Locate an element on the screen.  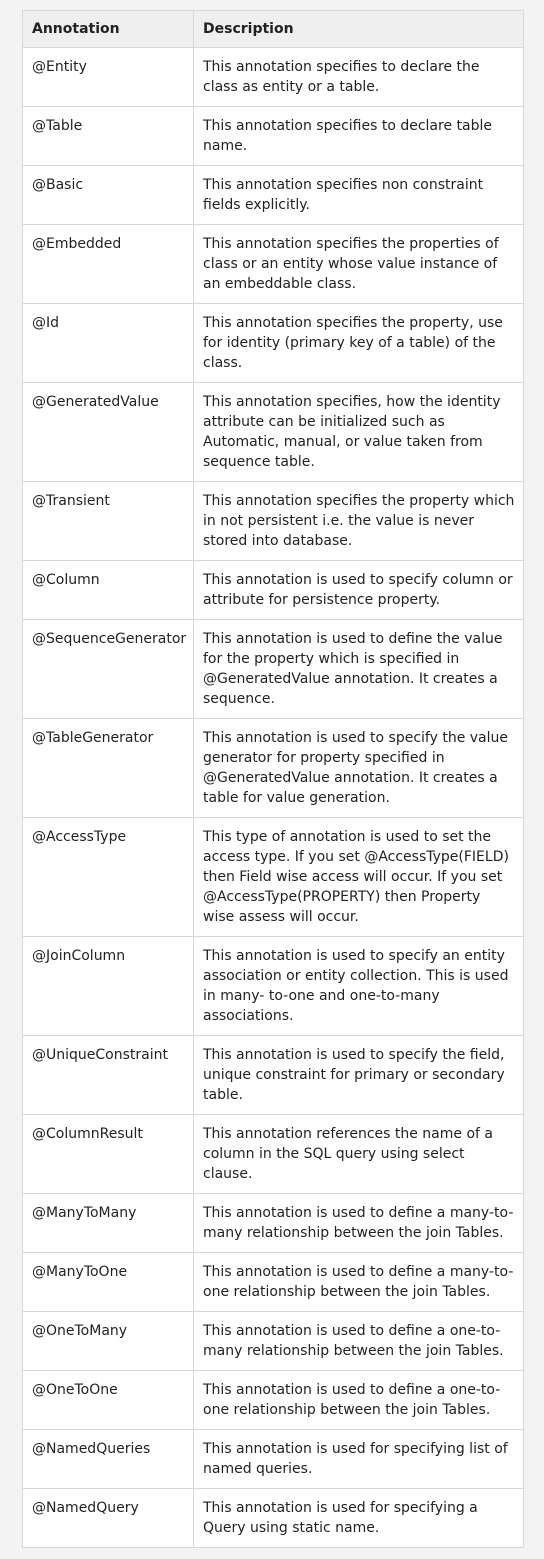
annotation-name-cell: @GeneratedValue is located at coordinates (108, 432).